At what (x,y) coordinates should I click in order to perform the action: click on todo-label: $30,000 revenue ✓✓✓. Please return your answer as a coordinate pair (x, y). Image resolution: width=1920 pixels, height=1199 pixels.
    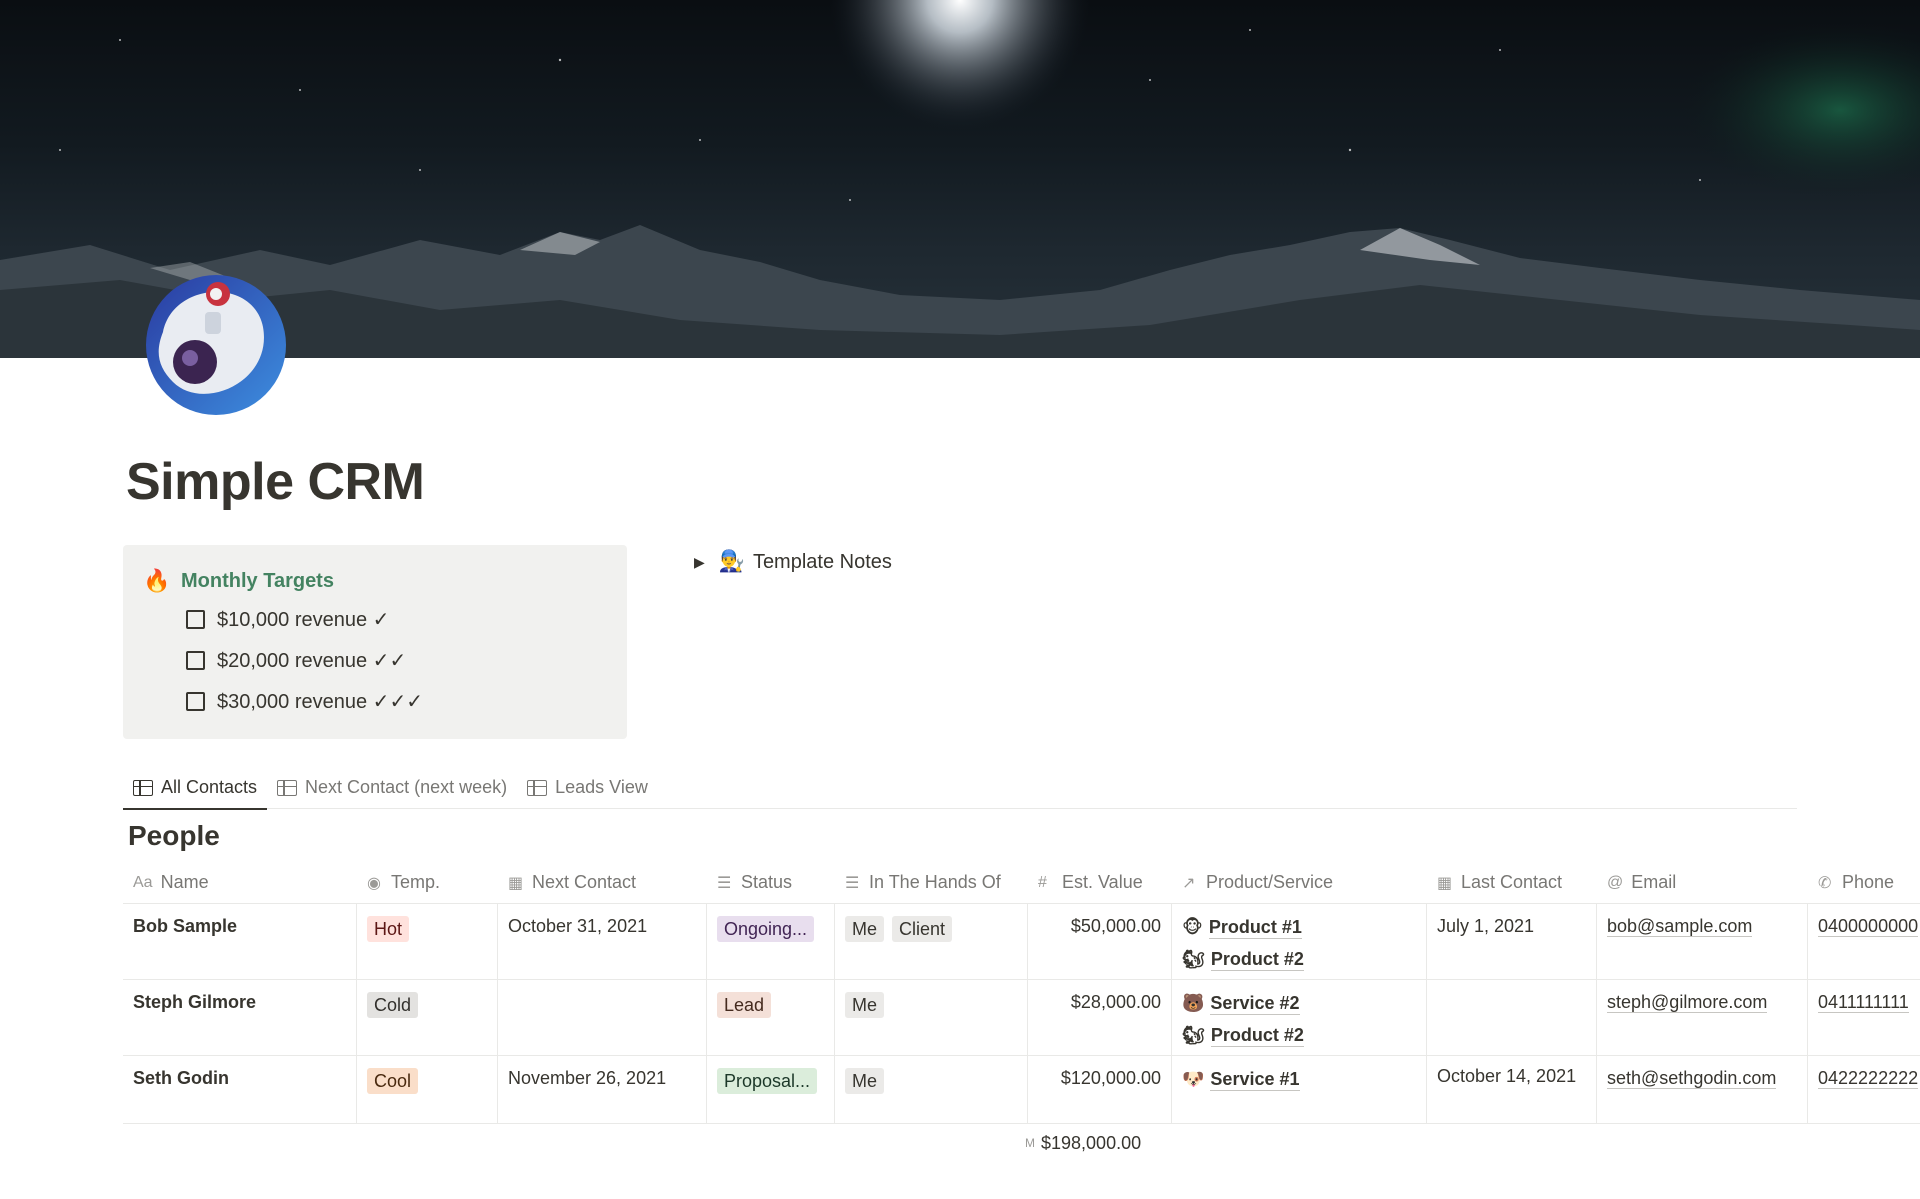
    Looking at the image, I should click on (320, 701).